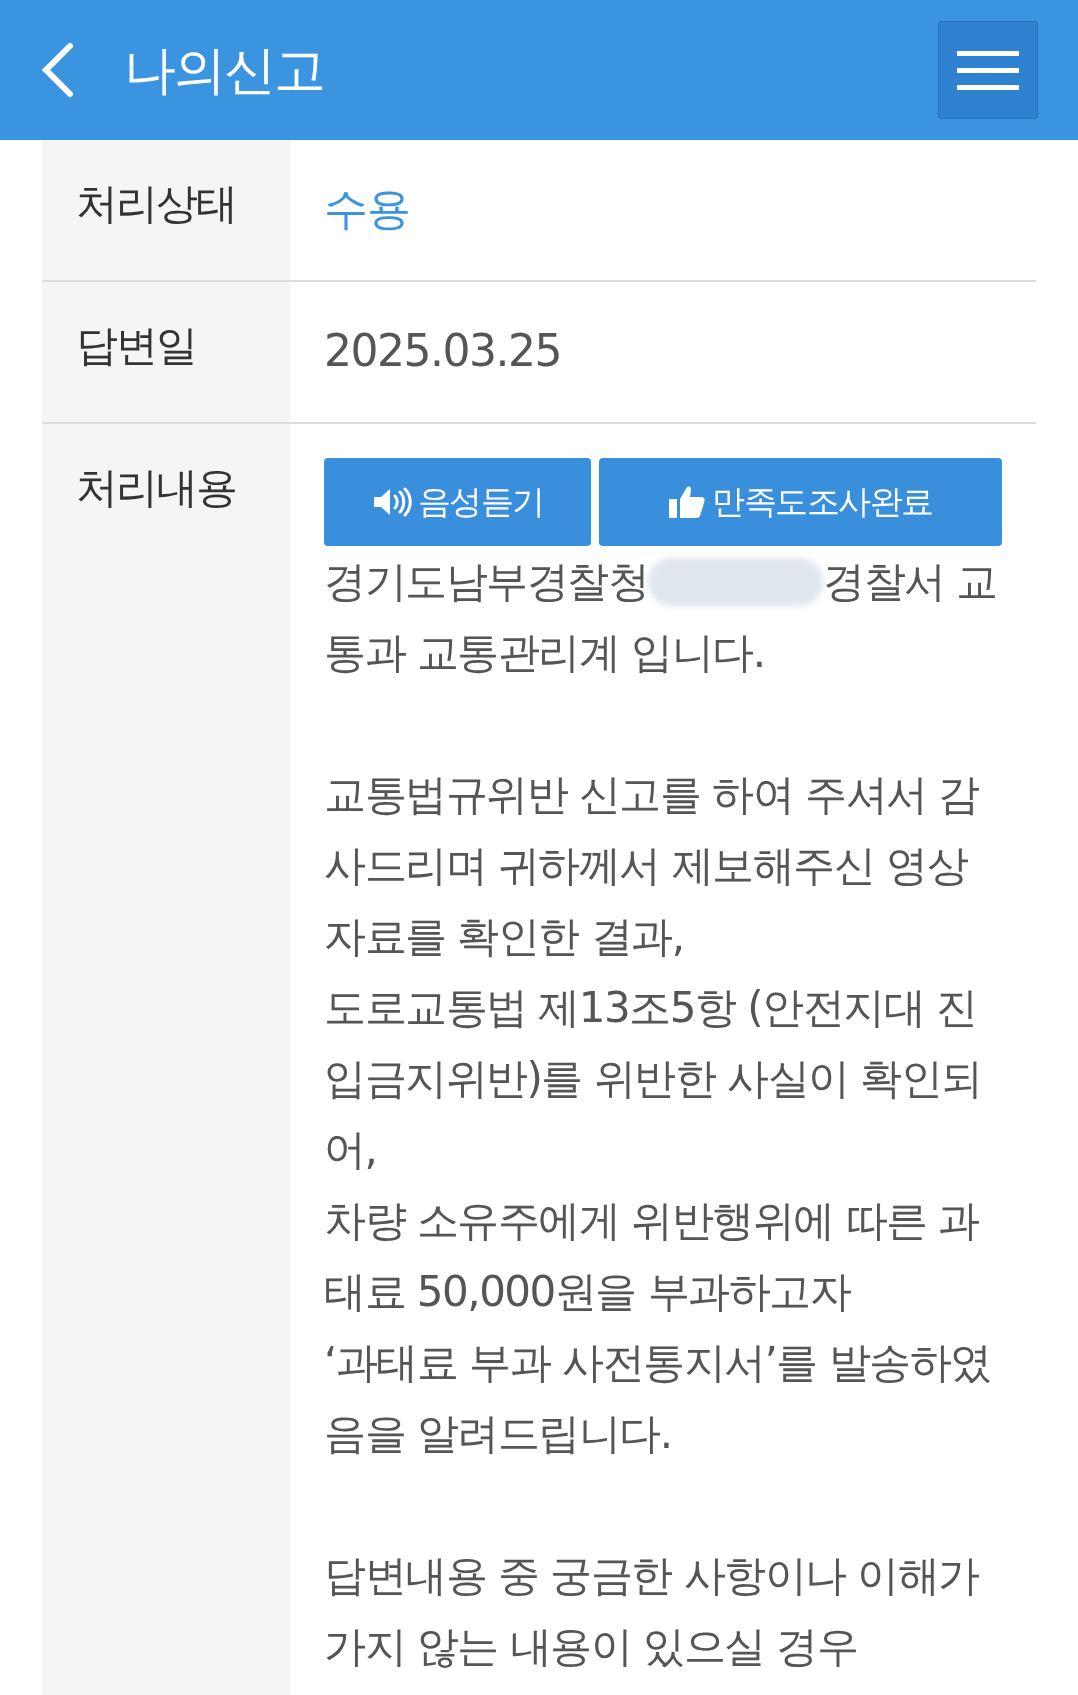 The height and width of the screenshot is (1695, 1078). I want to click on row-label: 답변일, so click(166, 352).